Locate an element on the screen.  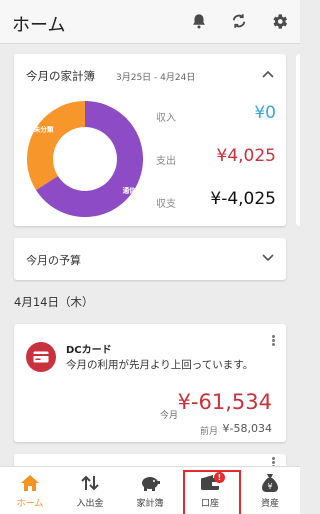
tab-household-budget-label: 家計簿 is located at coordinates (150, 504).